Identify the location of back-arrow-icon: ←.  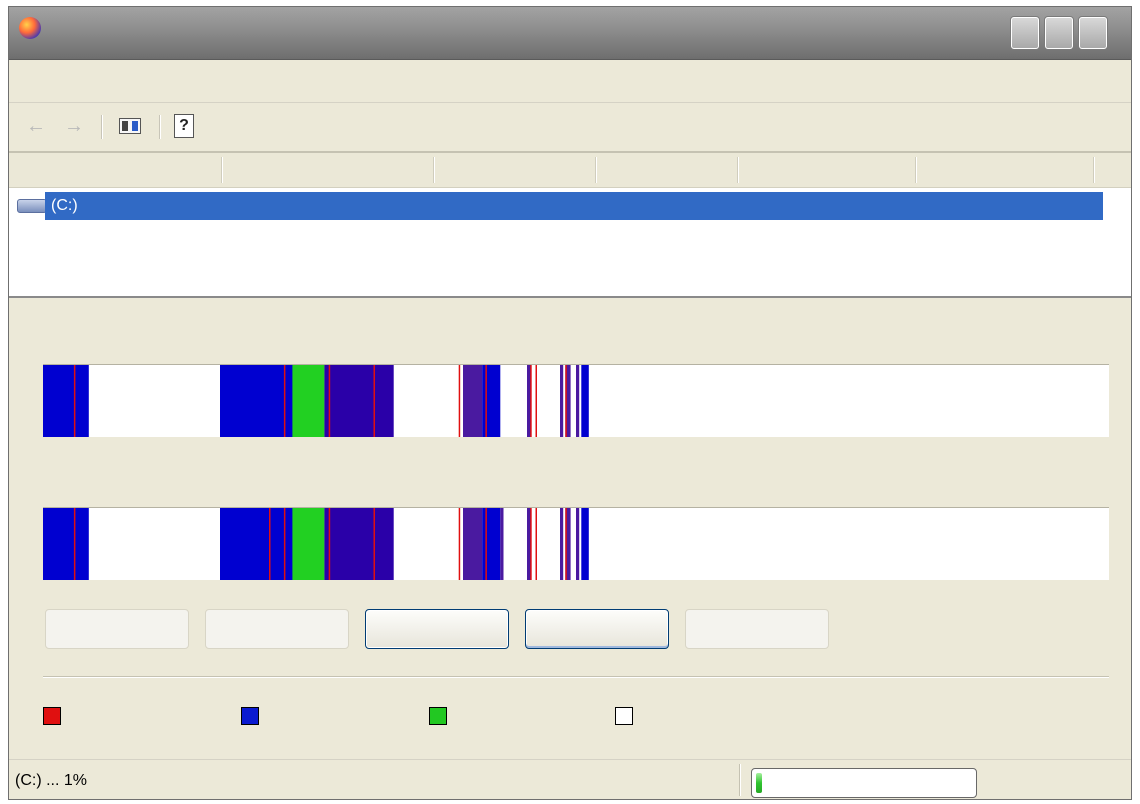
(36, 125).